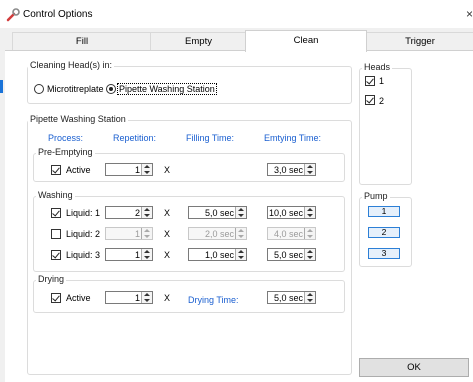 The width and height of the screenshot is (473, 382). What do you see at coordinates (384, 211) in the screenshot?
I see `pump-1-button: 1` at bounding box center [384, 211].